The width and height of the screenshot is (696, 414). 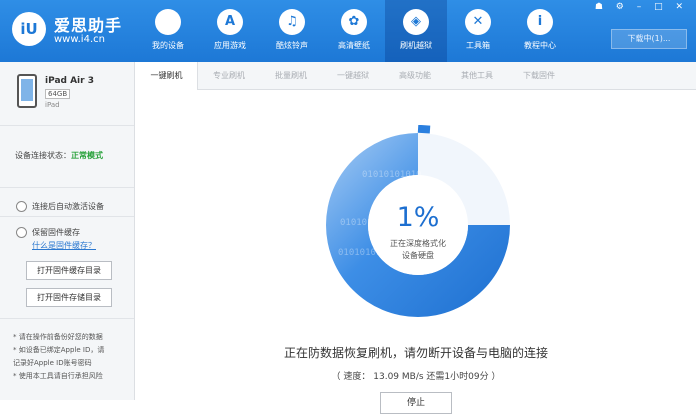 I want to click on nav-ringtones: ♫ 酷炫铃声, so click(x=292, y=31).